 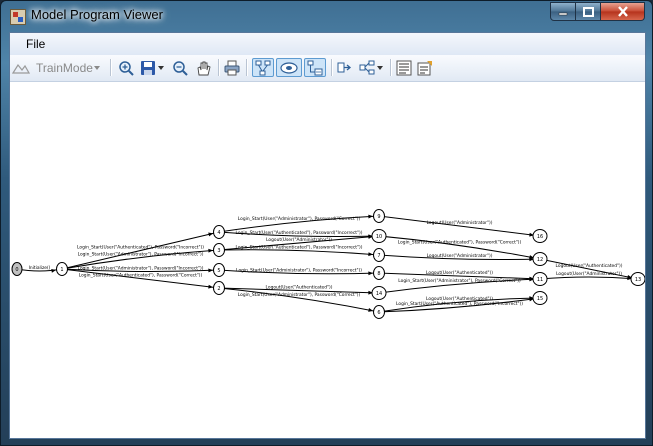 I want to click on graph-layout-button, so click(x=263, y=67).